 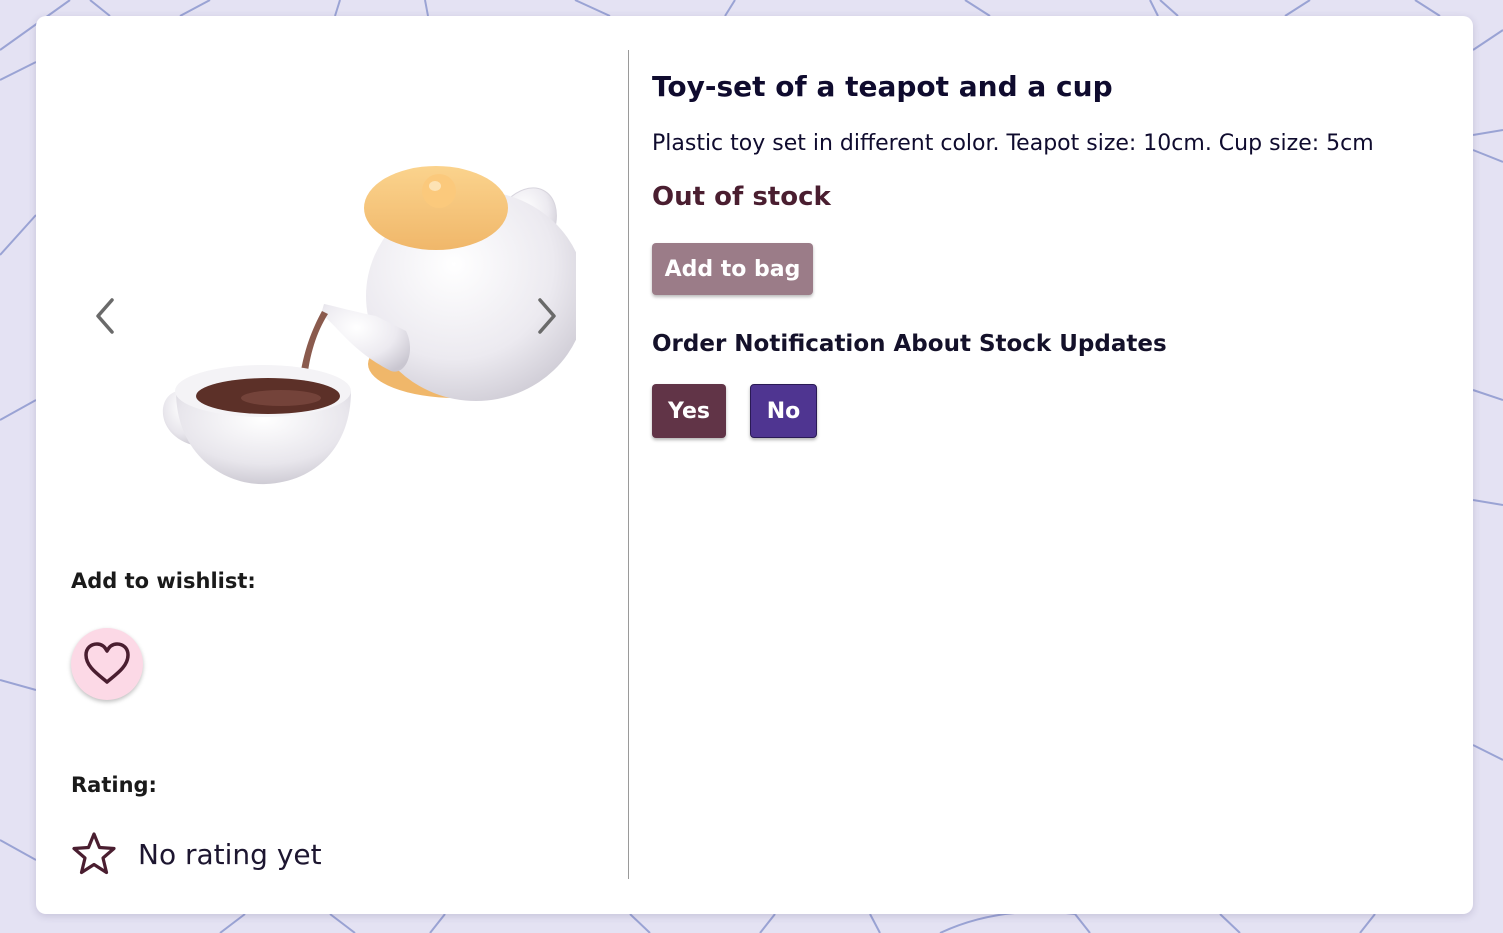 I want to click on rating-row: No rating yet, so click(x=196, y=854).